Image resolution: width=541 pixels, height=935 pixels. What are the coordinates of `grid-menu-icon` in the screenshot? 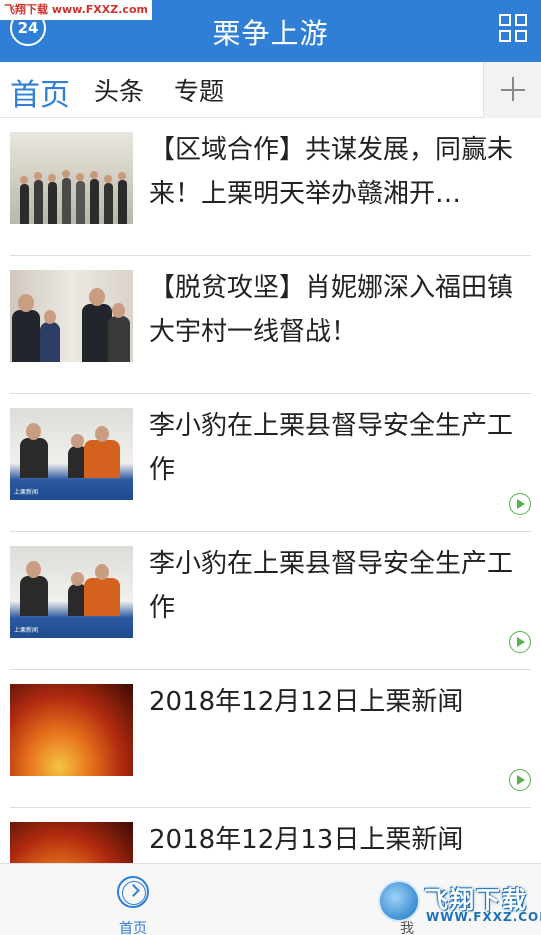 It's located at (514, 29).